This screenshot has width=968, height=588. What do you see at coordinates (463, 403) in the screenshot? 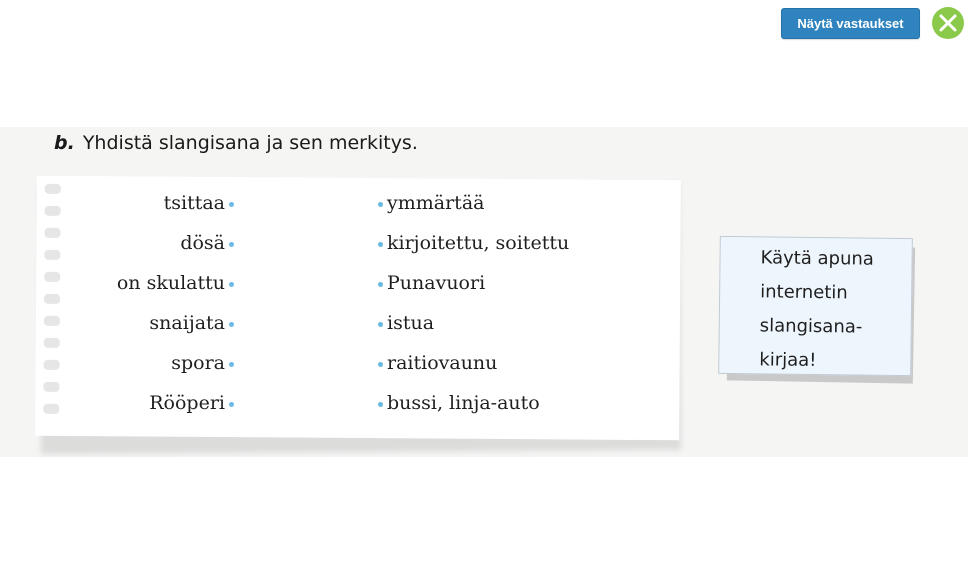
I see `right-item-label: bussi, linja-auto` at bounding box center [463, 403].